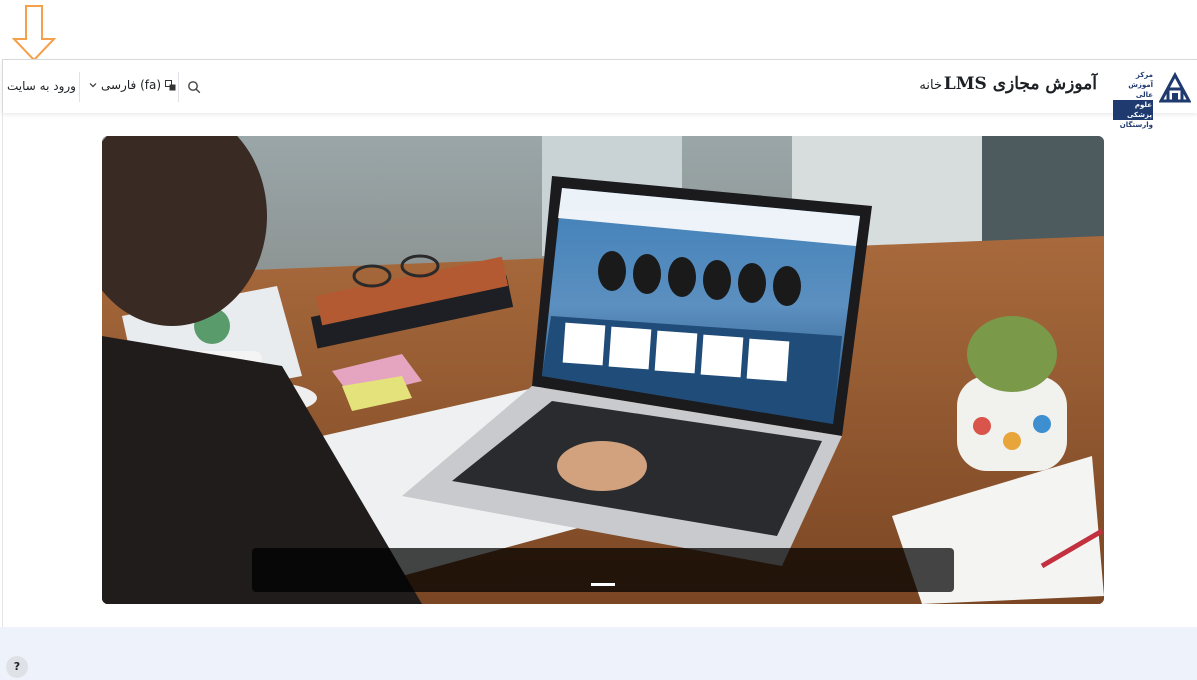 Image resolution: width=1197 pixels, height=680 pixels. Describe the element at coordinates (1020, 84) in the screenshot. I see `site-name: آموزش مجازی LMS` at that location.